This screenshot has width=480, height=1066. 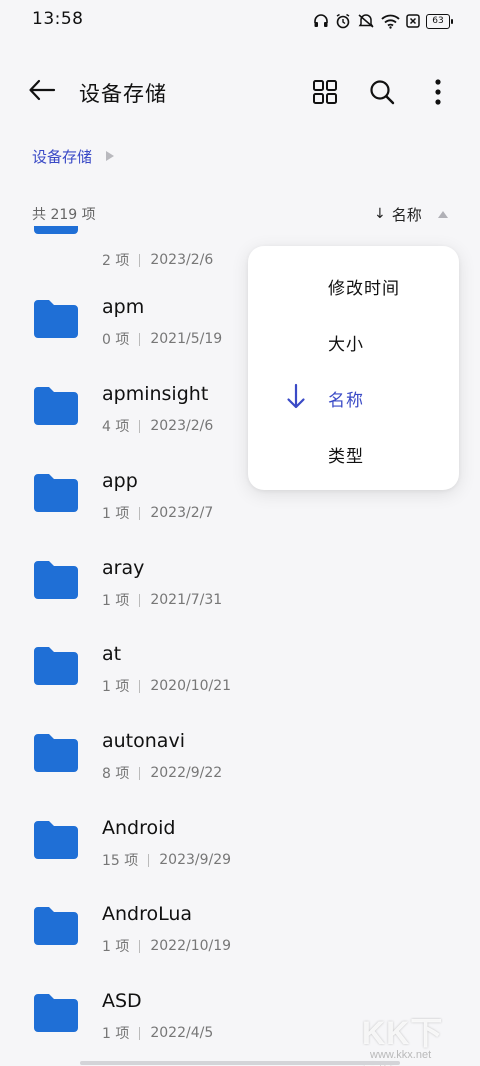 I want to click on status-bar: 13:58 63, so click(x=240, y=20).